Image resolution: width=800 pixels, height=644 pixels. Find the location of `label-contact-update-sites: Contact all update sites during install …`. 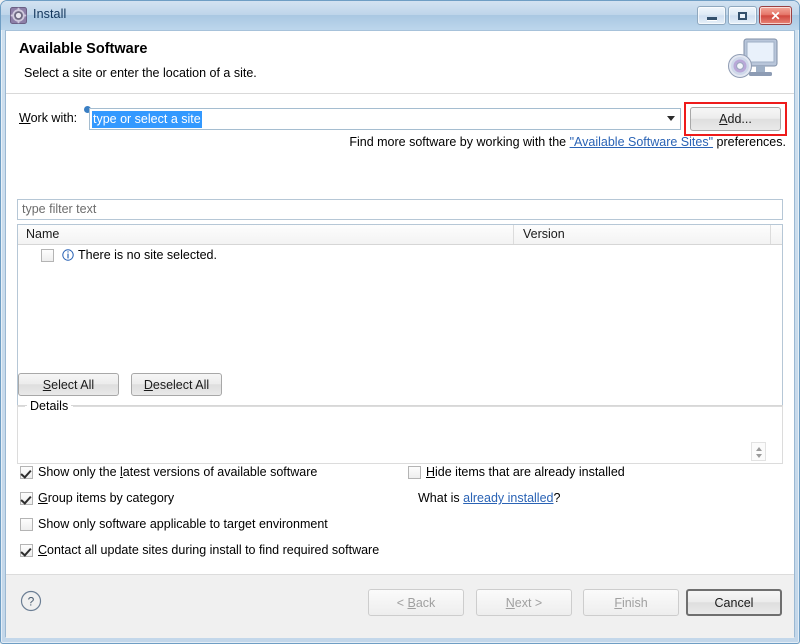

label-contact-update-sites: Contact all update sites during install … is located at coordinates (208, 550).